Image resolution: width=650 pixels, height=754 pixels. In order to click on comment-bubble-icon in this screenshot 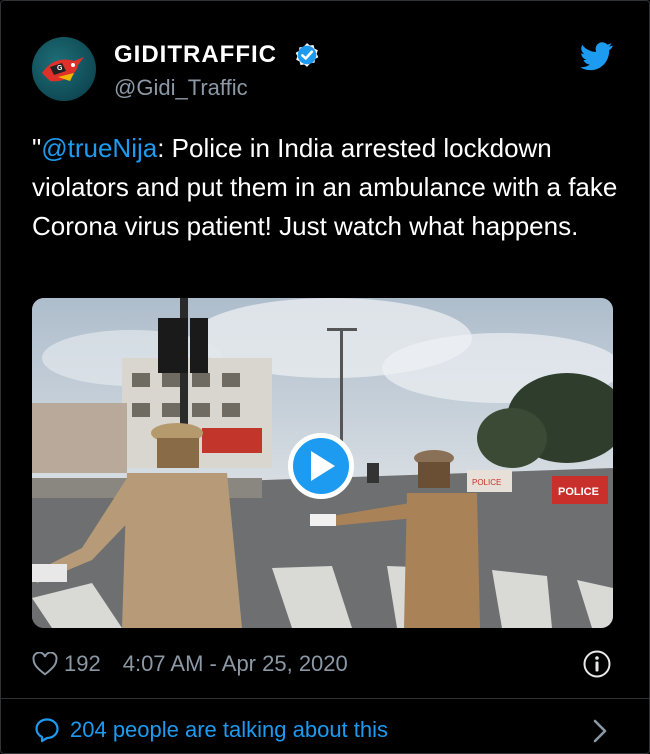, I will do `click(47, 730)`.